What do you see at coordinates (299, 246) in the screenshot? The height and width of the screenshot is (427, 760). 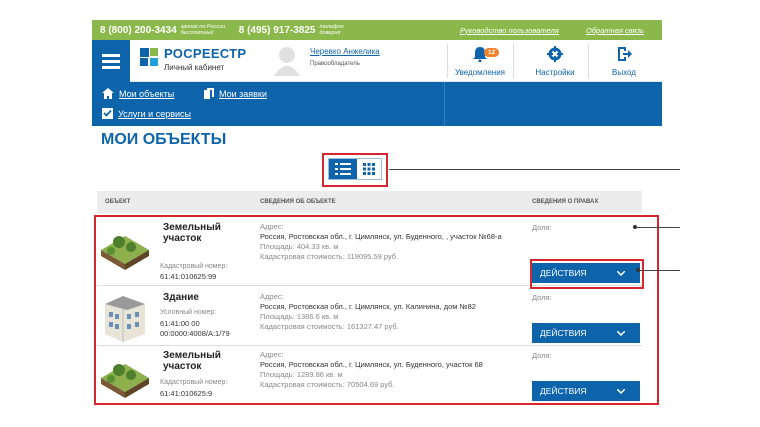 I see `area: Площадь: 404.33 кв. м` at bounding box center [299, 246].